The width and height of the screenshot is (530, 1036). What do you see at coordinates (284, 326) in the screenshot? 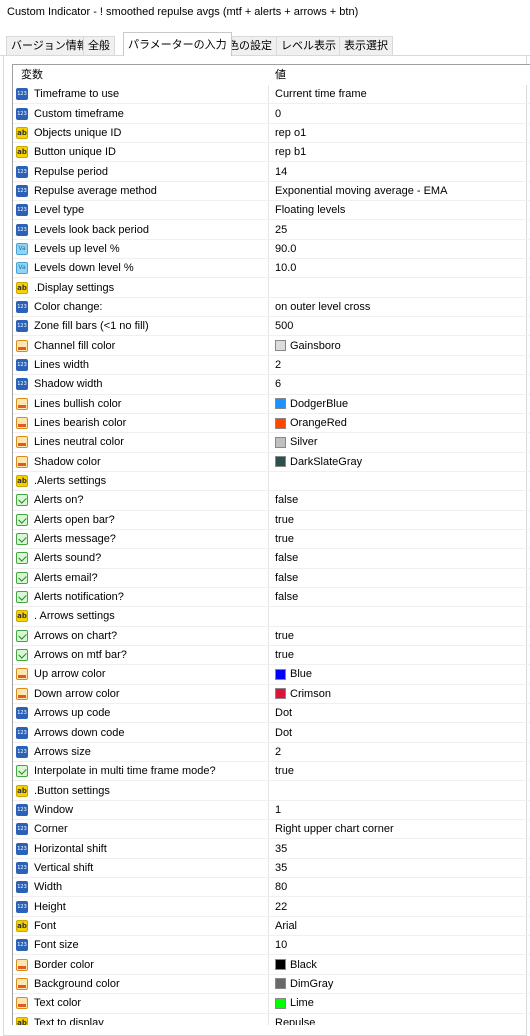
I see `parameter-value: 500` at bounding box center [284, 326].